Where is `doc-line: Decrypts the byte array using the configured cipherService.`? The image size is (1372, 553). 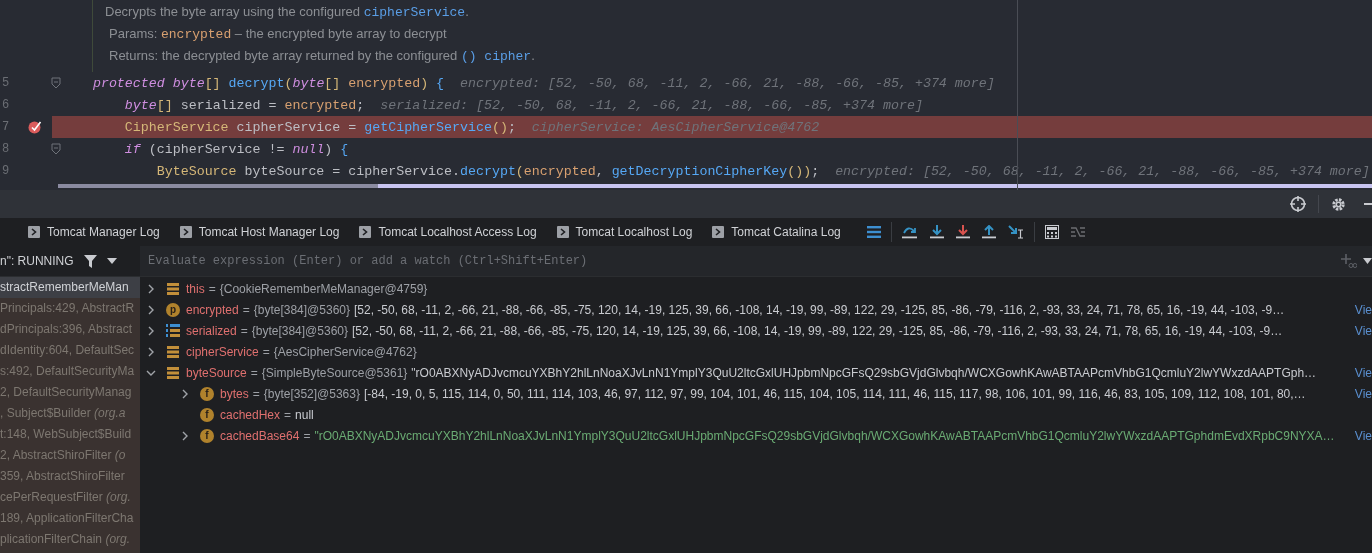 doc-line: Decrypts the byte array using the configured cipherService. is located at coordinates (287, 12).